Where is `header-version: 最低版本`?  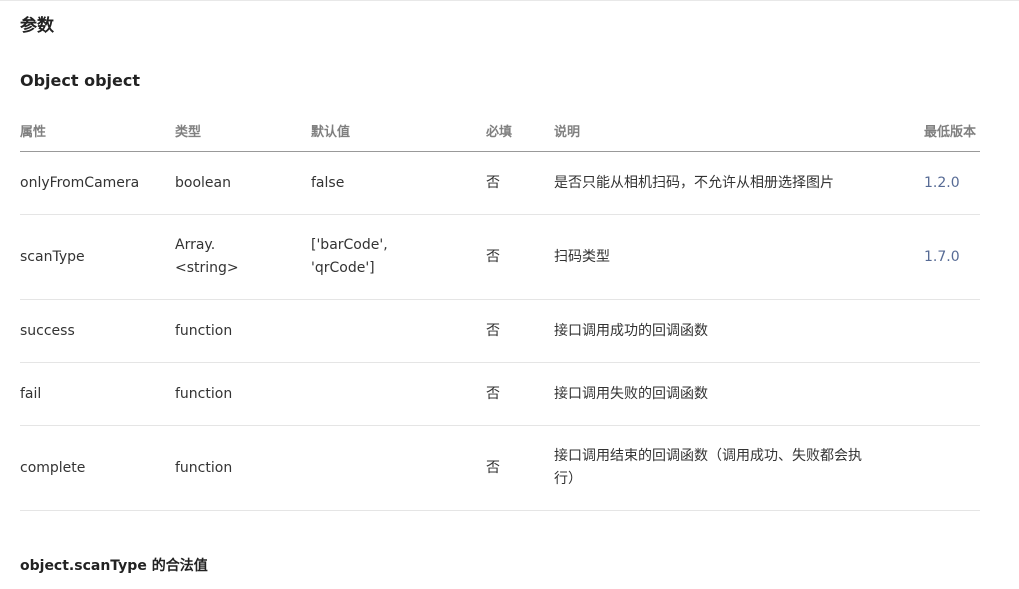 header-version: 最低版本 is located at coordinates (952, 131).